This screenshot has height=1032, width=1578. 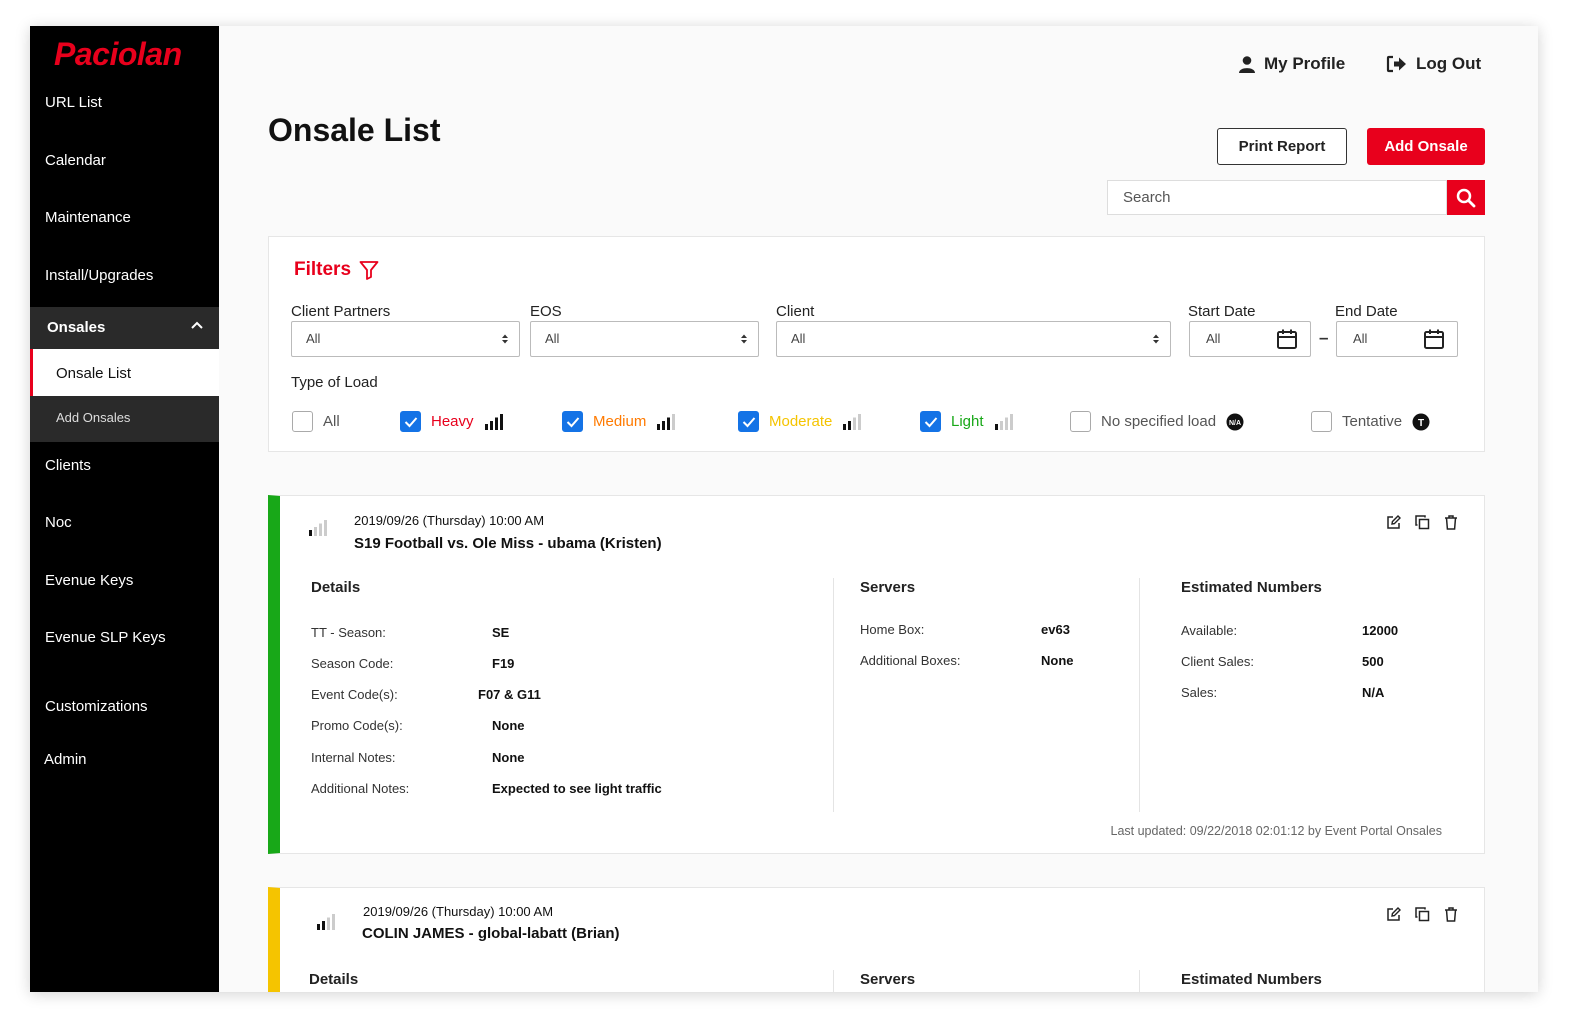 I want to click on end-date-value: All, so click(x=1360, y=338).